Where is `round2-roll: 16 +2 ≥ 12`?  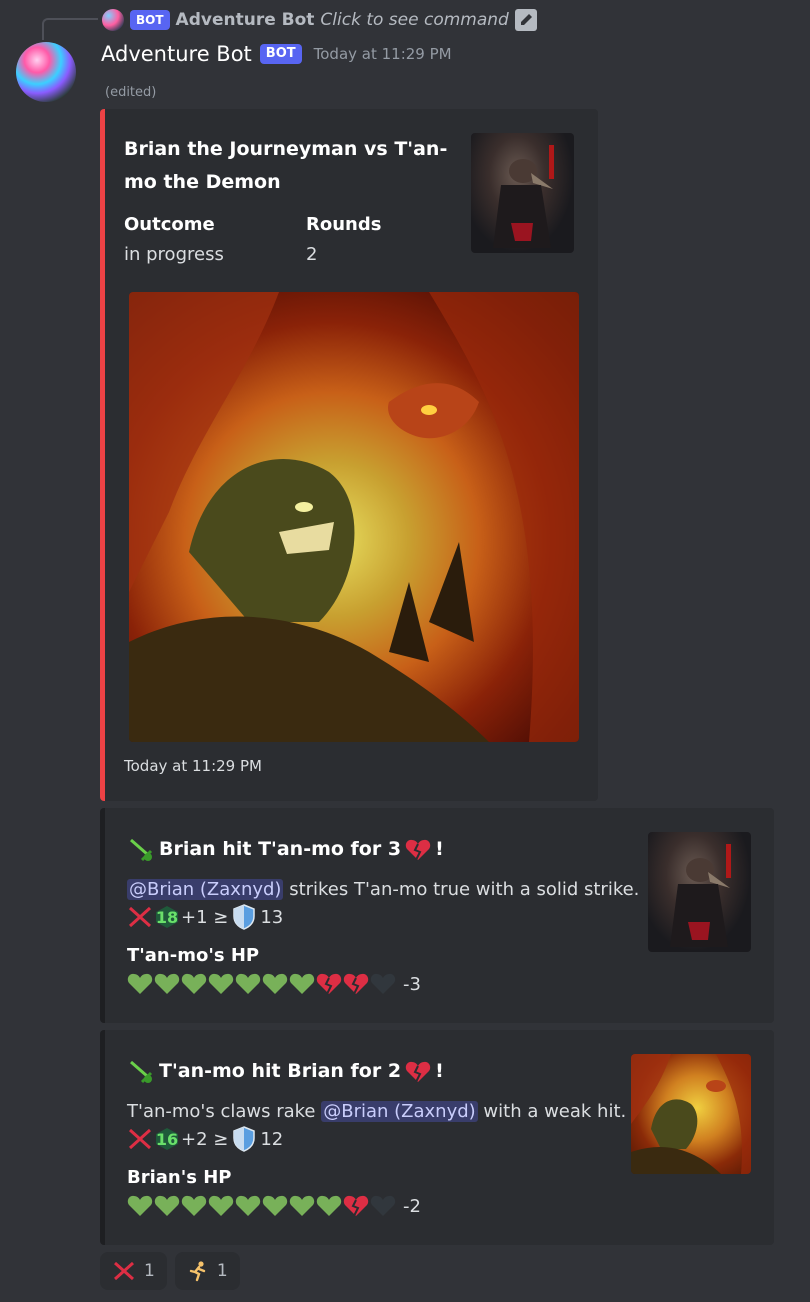
round2-roll: 16 +2 ≥ 12 is located at coordinates (205, 1139).